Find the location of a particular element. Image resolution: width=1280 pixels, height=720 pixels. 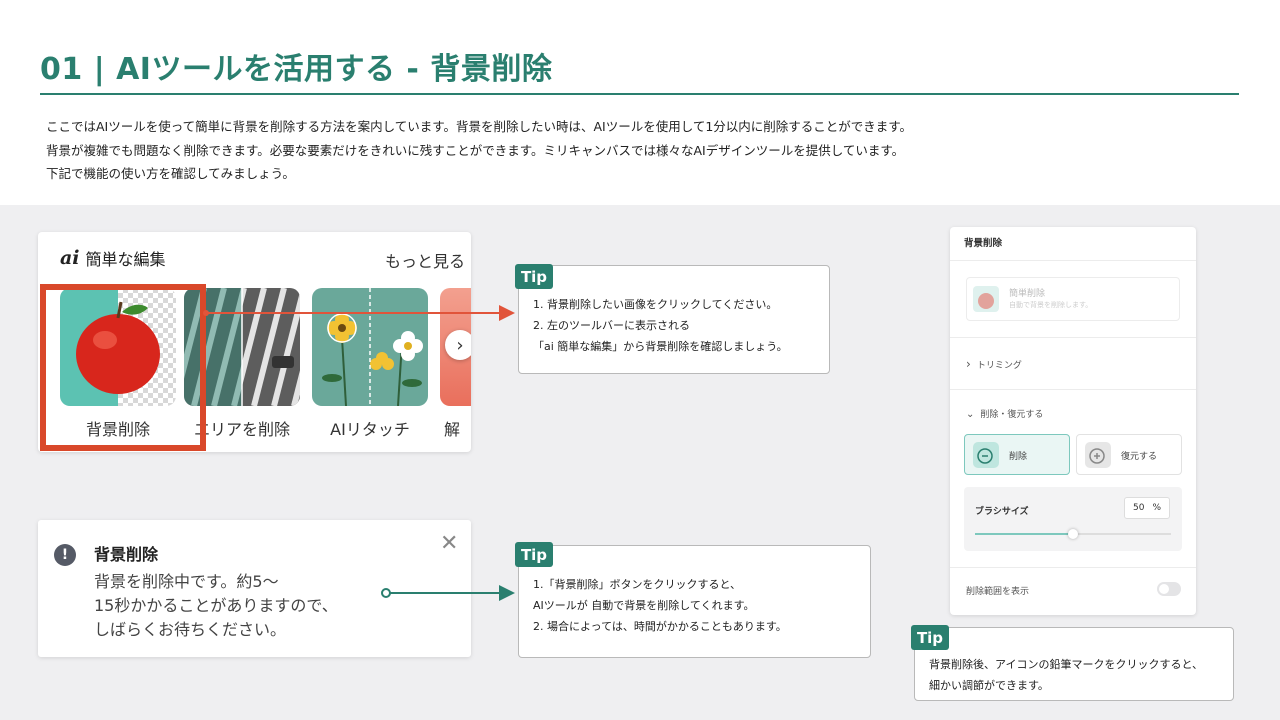

restore-brush-icon is located at coordinates (1098, 455).